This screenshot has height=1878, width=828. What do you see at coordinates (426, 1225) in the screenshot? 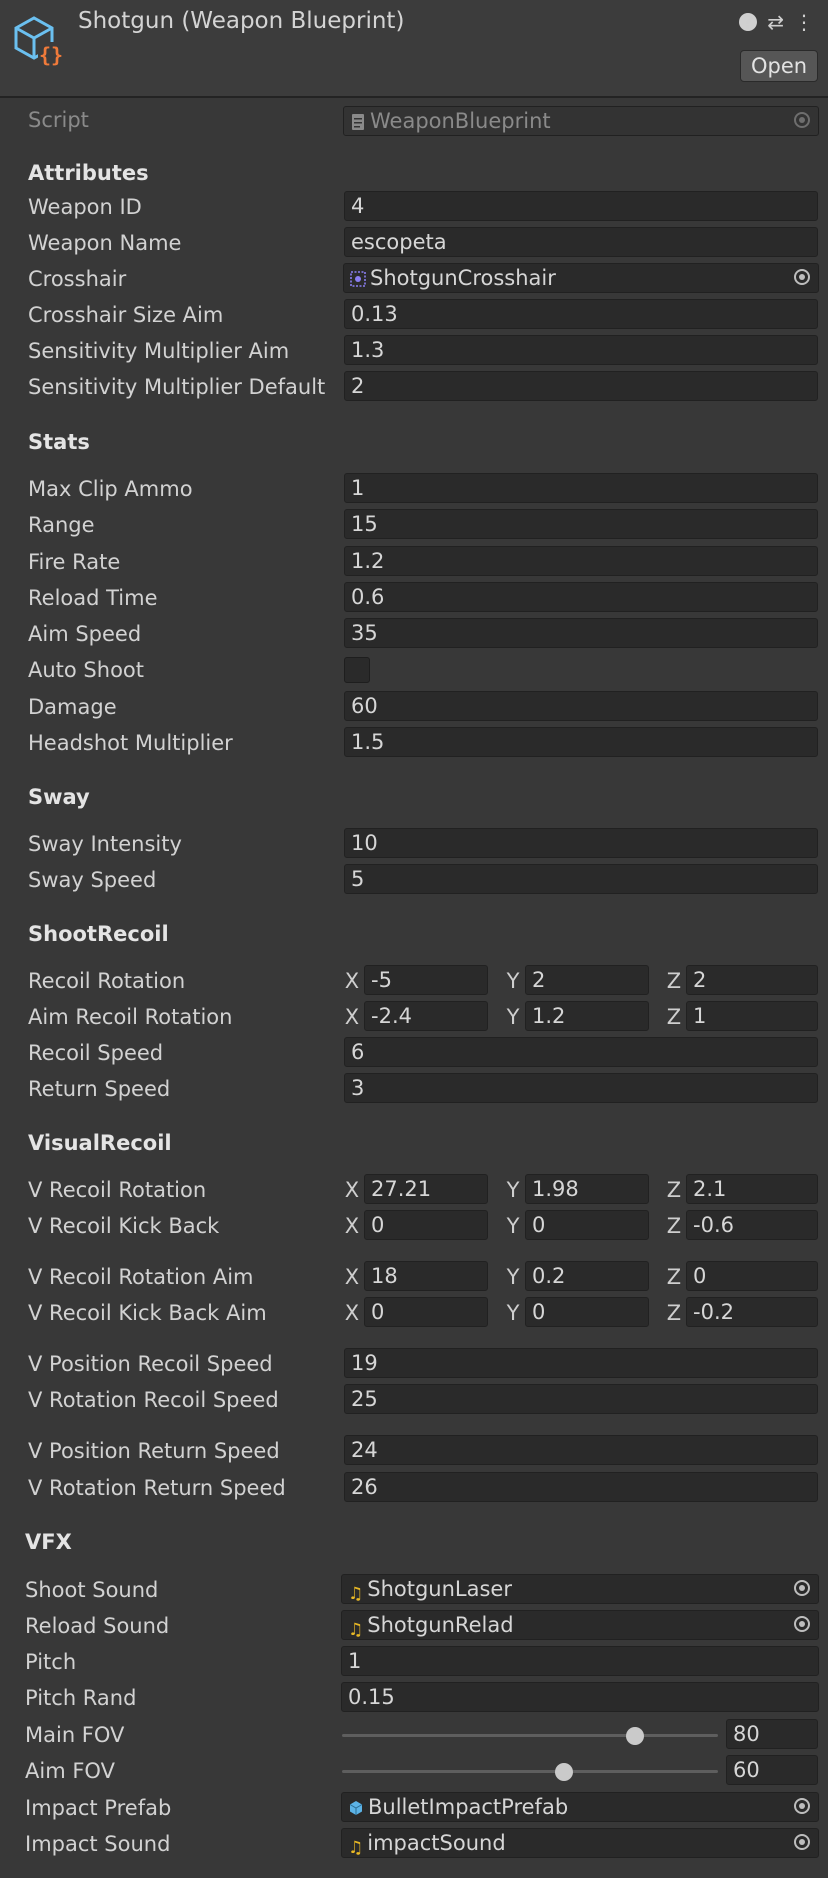
I see `v-recoil-kick-back-x-field: 0` at bounding box center [426, 1225].